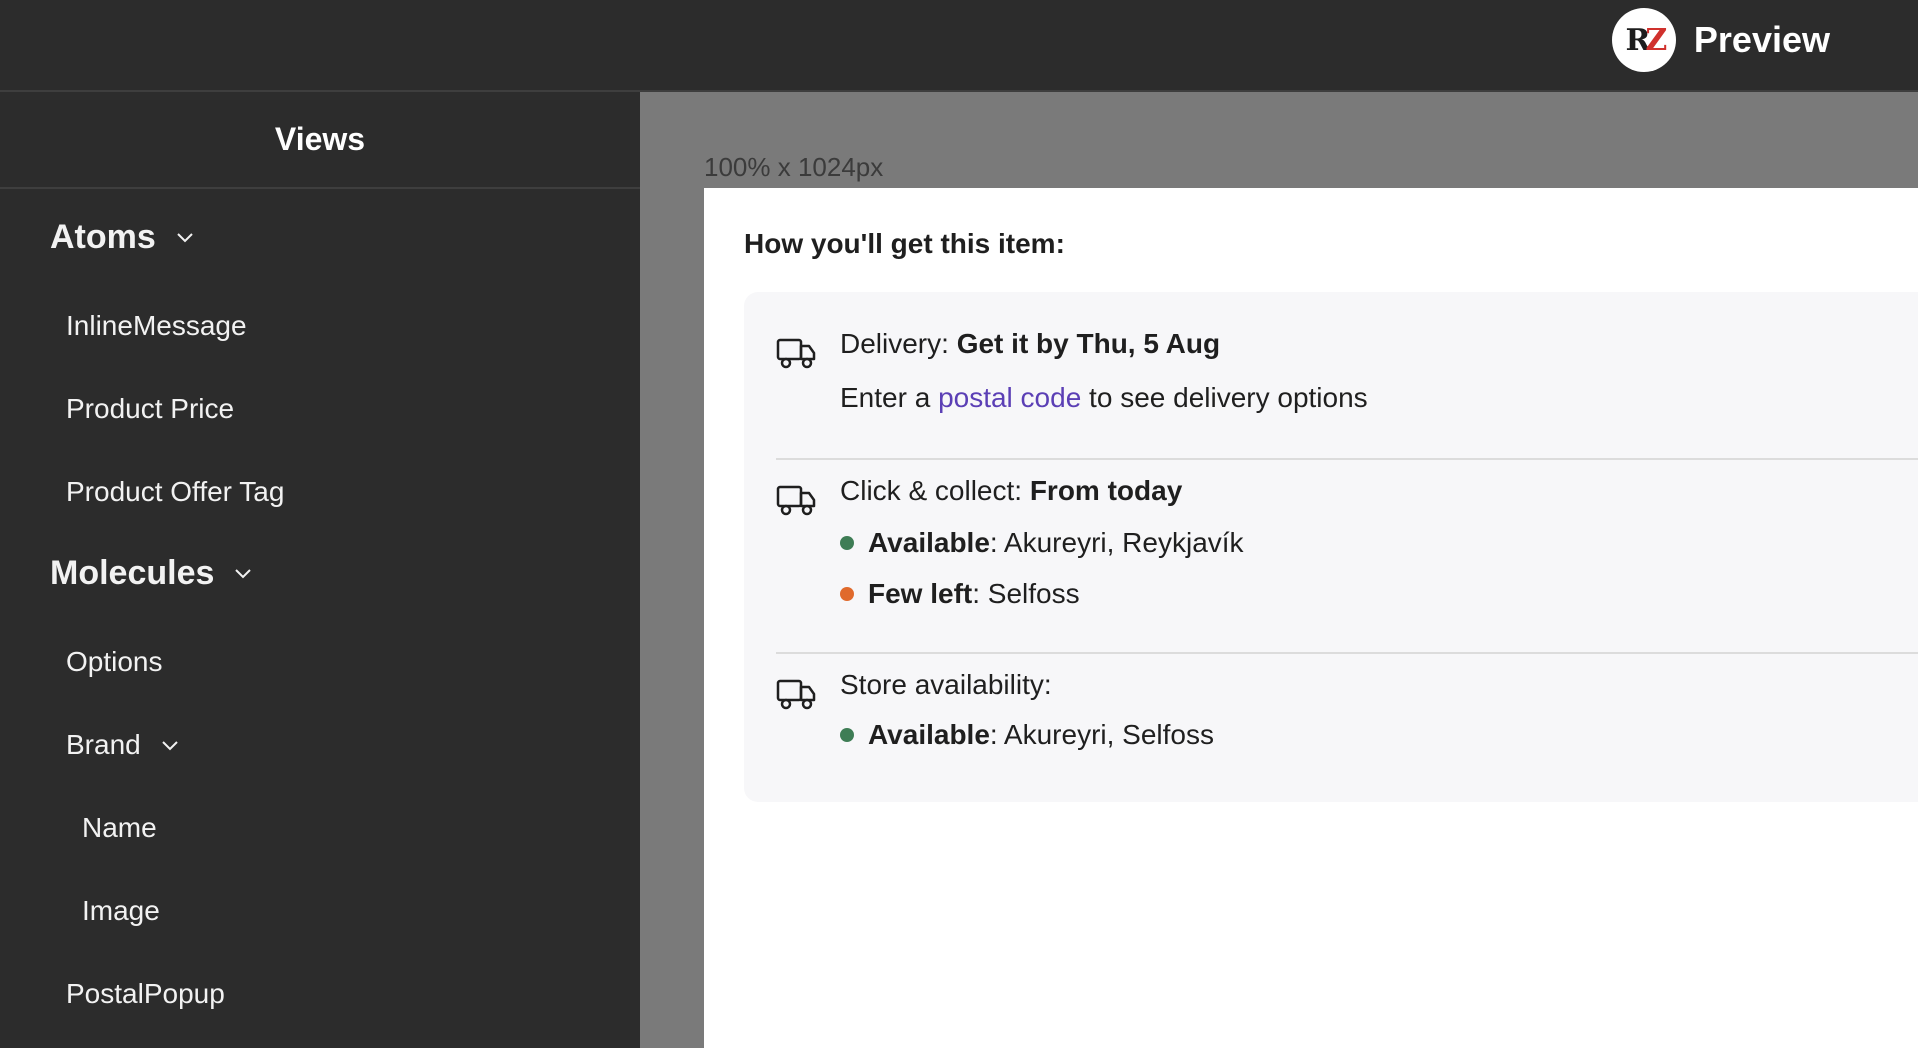 The height and width of the screenshot is (1048, 1918). Describe the element at coordinates (847, 594) in the screenshot. I see `few-left-status-dot` at that location.